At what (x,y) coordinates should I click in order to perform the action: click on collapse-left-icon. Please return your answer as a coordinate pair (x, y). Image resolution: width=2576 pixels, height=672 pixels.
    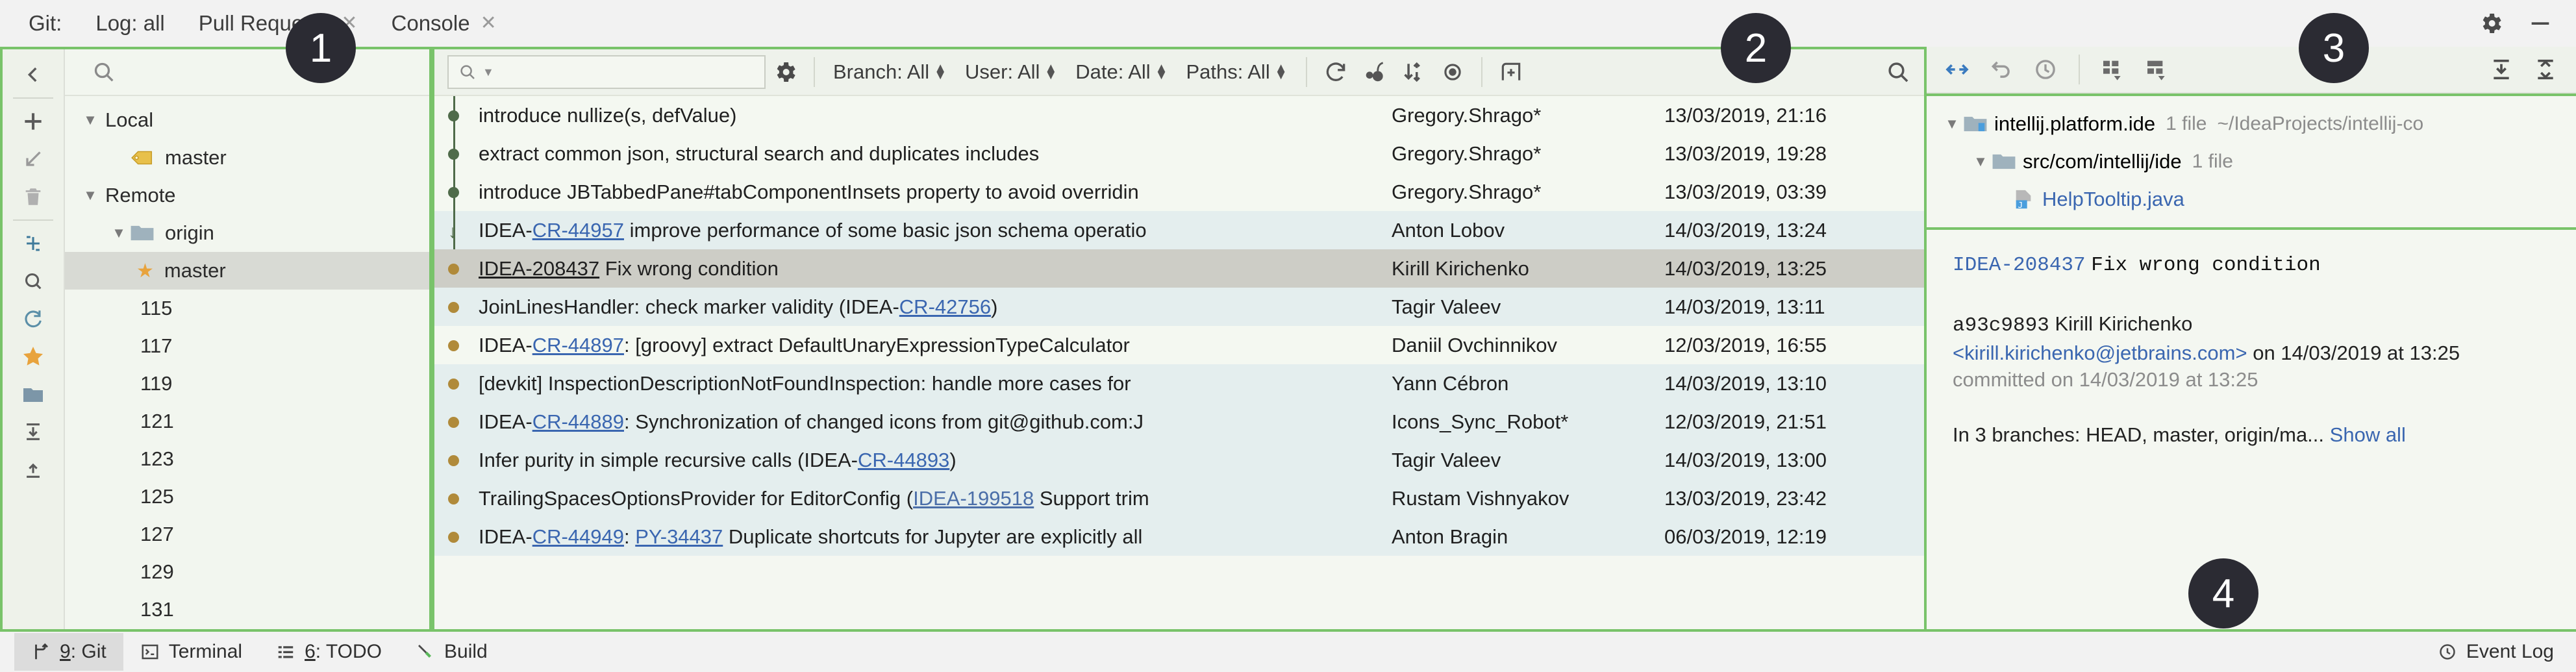
    Looking at the image, I should click on (33, 74).